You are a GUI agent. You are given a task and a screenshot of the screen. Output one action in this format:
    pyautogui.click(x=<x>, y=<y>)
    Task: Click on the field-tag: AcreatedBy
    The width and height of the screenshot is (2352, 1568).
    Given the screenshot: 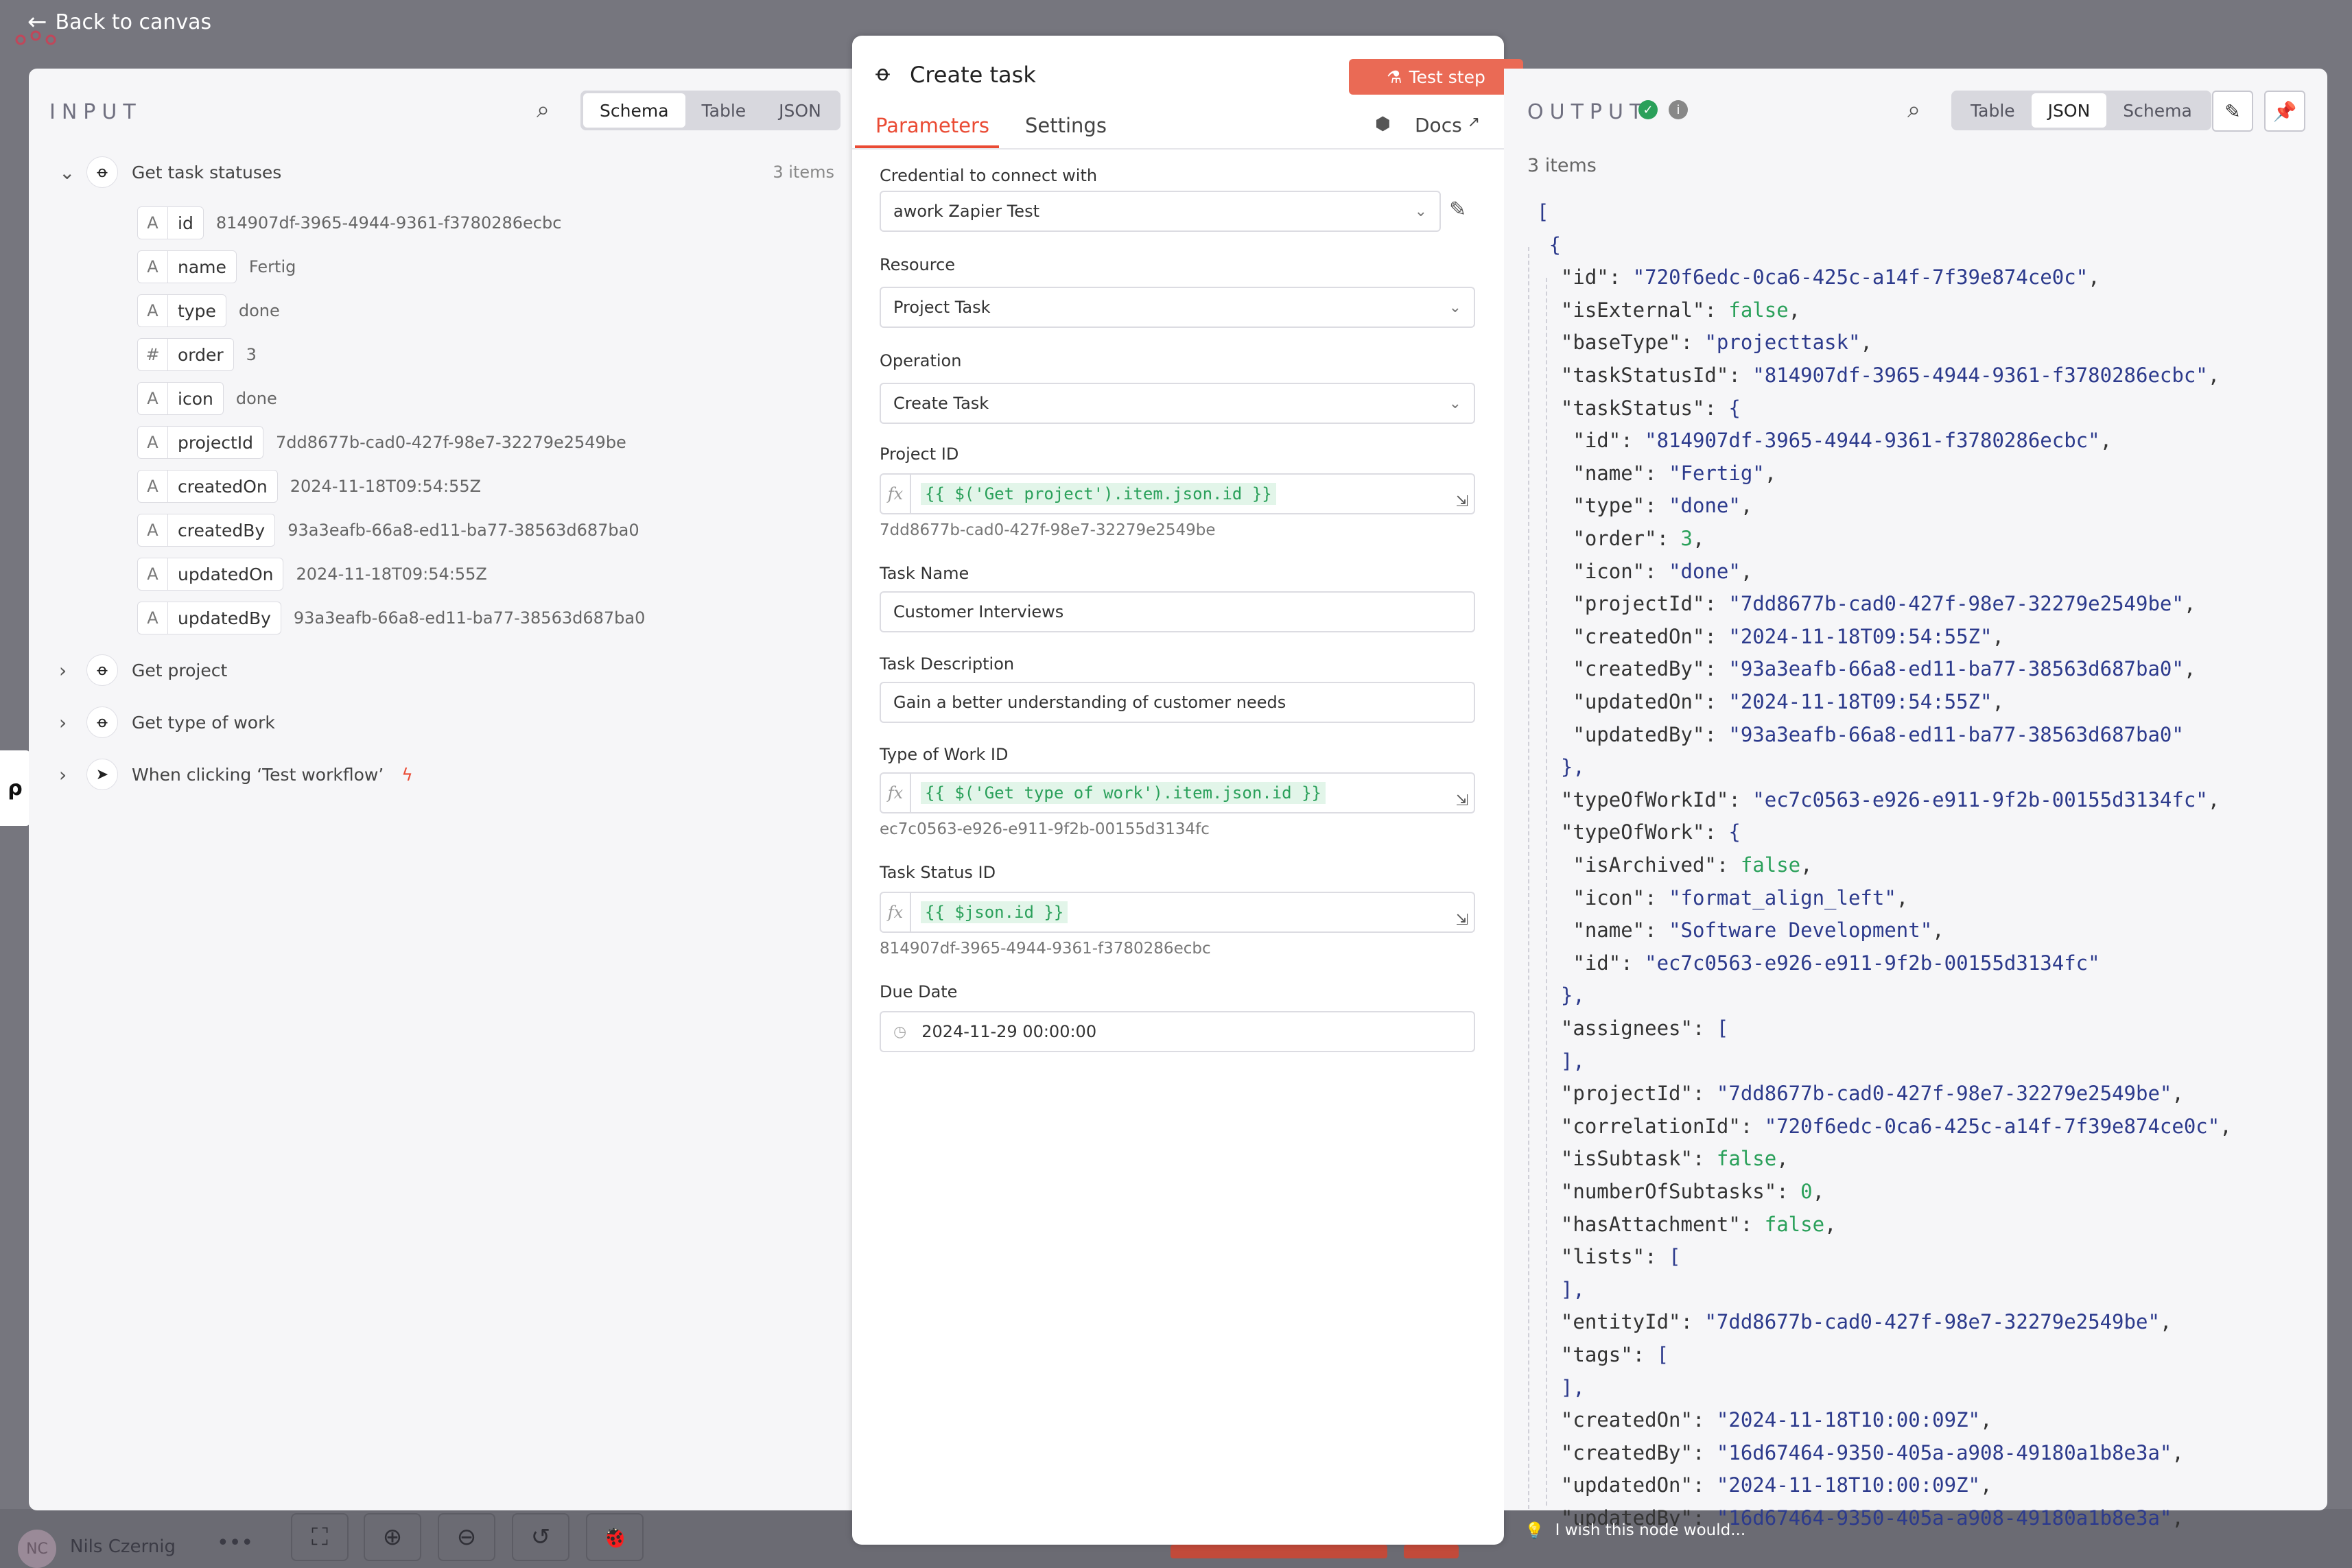 What is the action you would take?
    pyautogui.click(x=206, y=530)
    